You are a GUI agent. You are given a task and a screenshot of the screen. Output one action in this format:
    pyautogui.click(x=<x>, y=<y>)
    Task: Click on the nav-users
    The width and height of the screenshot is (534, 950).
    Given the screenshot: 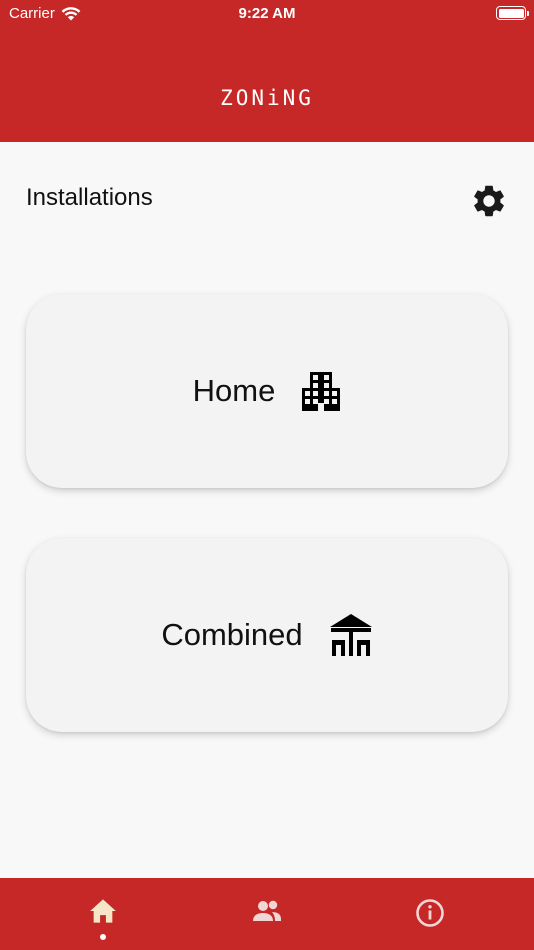 What is the action you would take?
    pyautogui.click(x=267, y=914)
    